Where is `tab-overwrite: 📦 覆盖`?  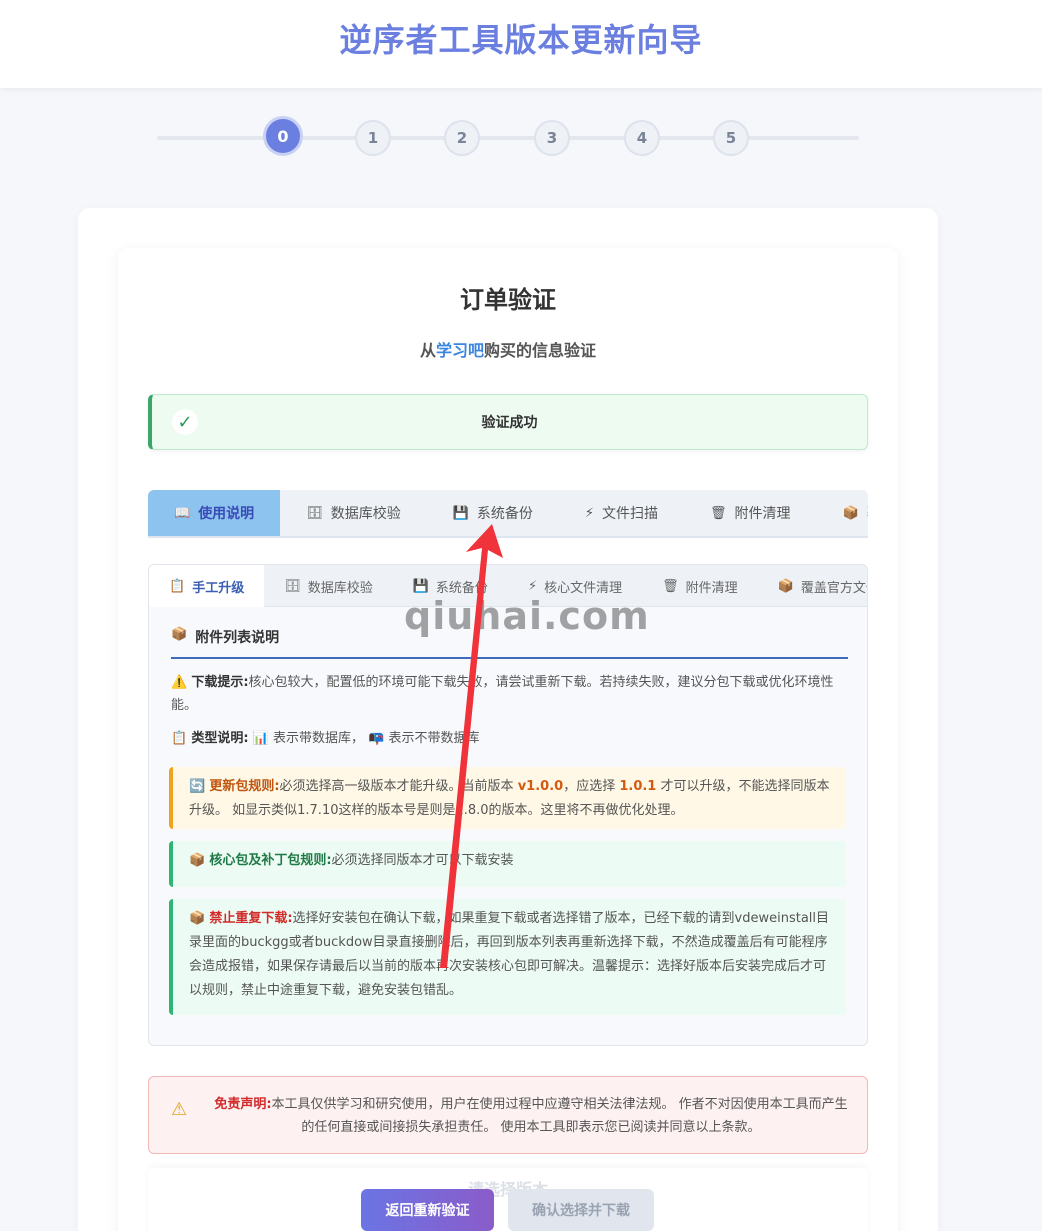
tab-overwrite: 📦 覆盖 is located at coordinates (842, 513).